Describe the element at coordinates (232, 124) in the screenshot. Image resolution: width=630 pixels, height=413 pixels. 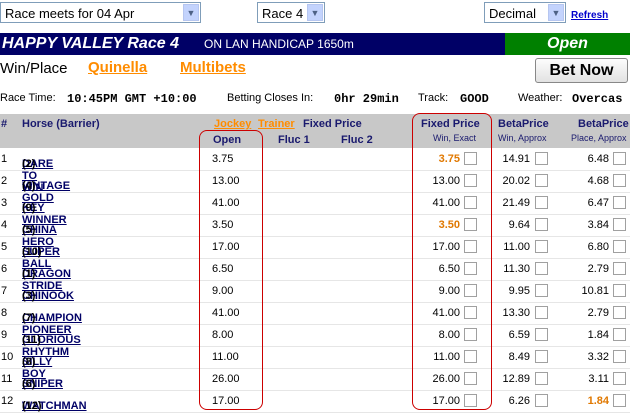
I see `header-jockey-link: Jockey` at that location.